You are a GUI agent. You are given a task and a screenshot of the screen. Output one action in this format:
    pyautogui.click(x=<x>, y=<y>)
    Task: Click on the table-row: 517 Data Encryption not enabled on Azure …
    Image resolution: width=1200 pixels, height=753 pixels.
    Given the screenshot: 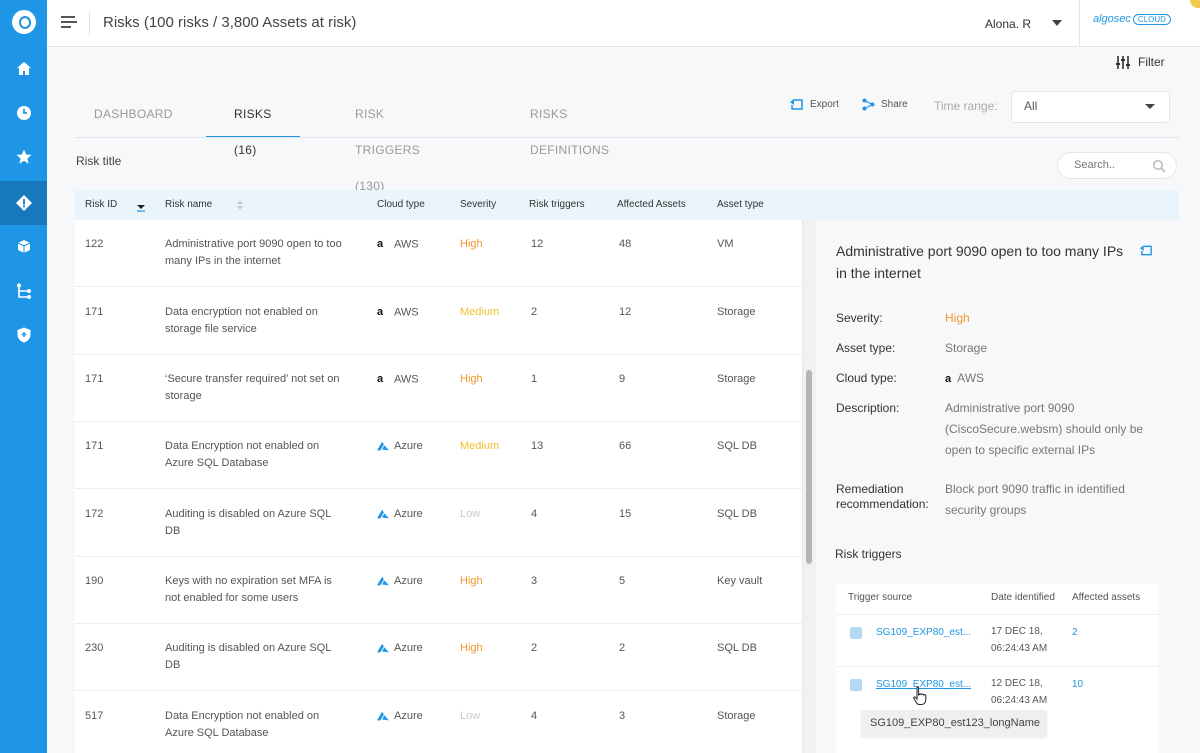 What is the action you would take?
    pyautogui.click(x=438, y=722)
    